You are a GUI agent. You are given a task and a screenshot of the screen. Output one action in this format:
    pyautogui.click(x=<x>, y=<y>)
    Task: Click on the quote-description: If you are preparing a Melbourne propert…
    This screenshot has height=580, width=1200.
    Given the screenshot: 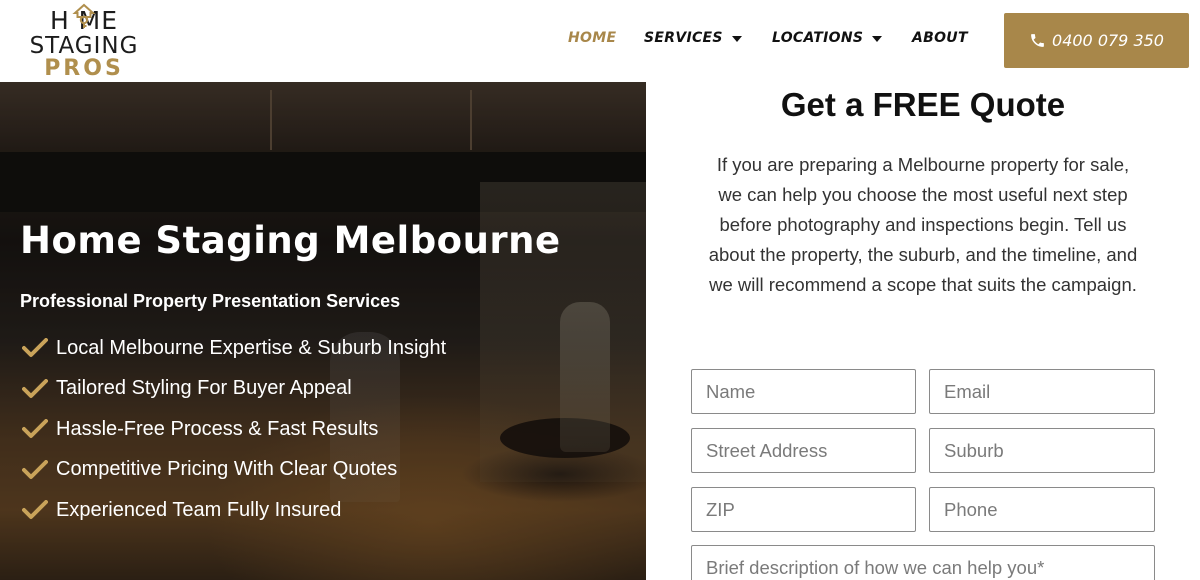 What is the action you would take?
    pyautogui.click(x=923, y=224)
    